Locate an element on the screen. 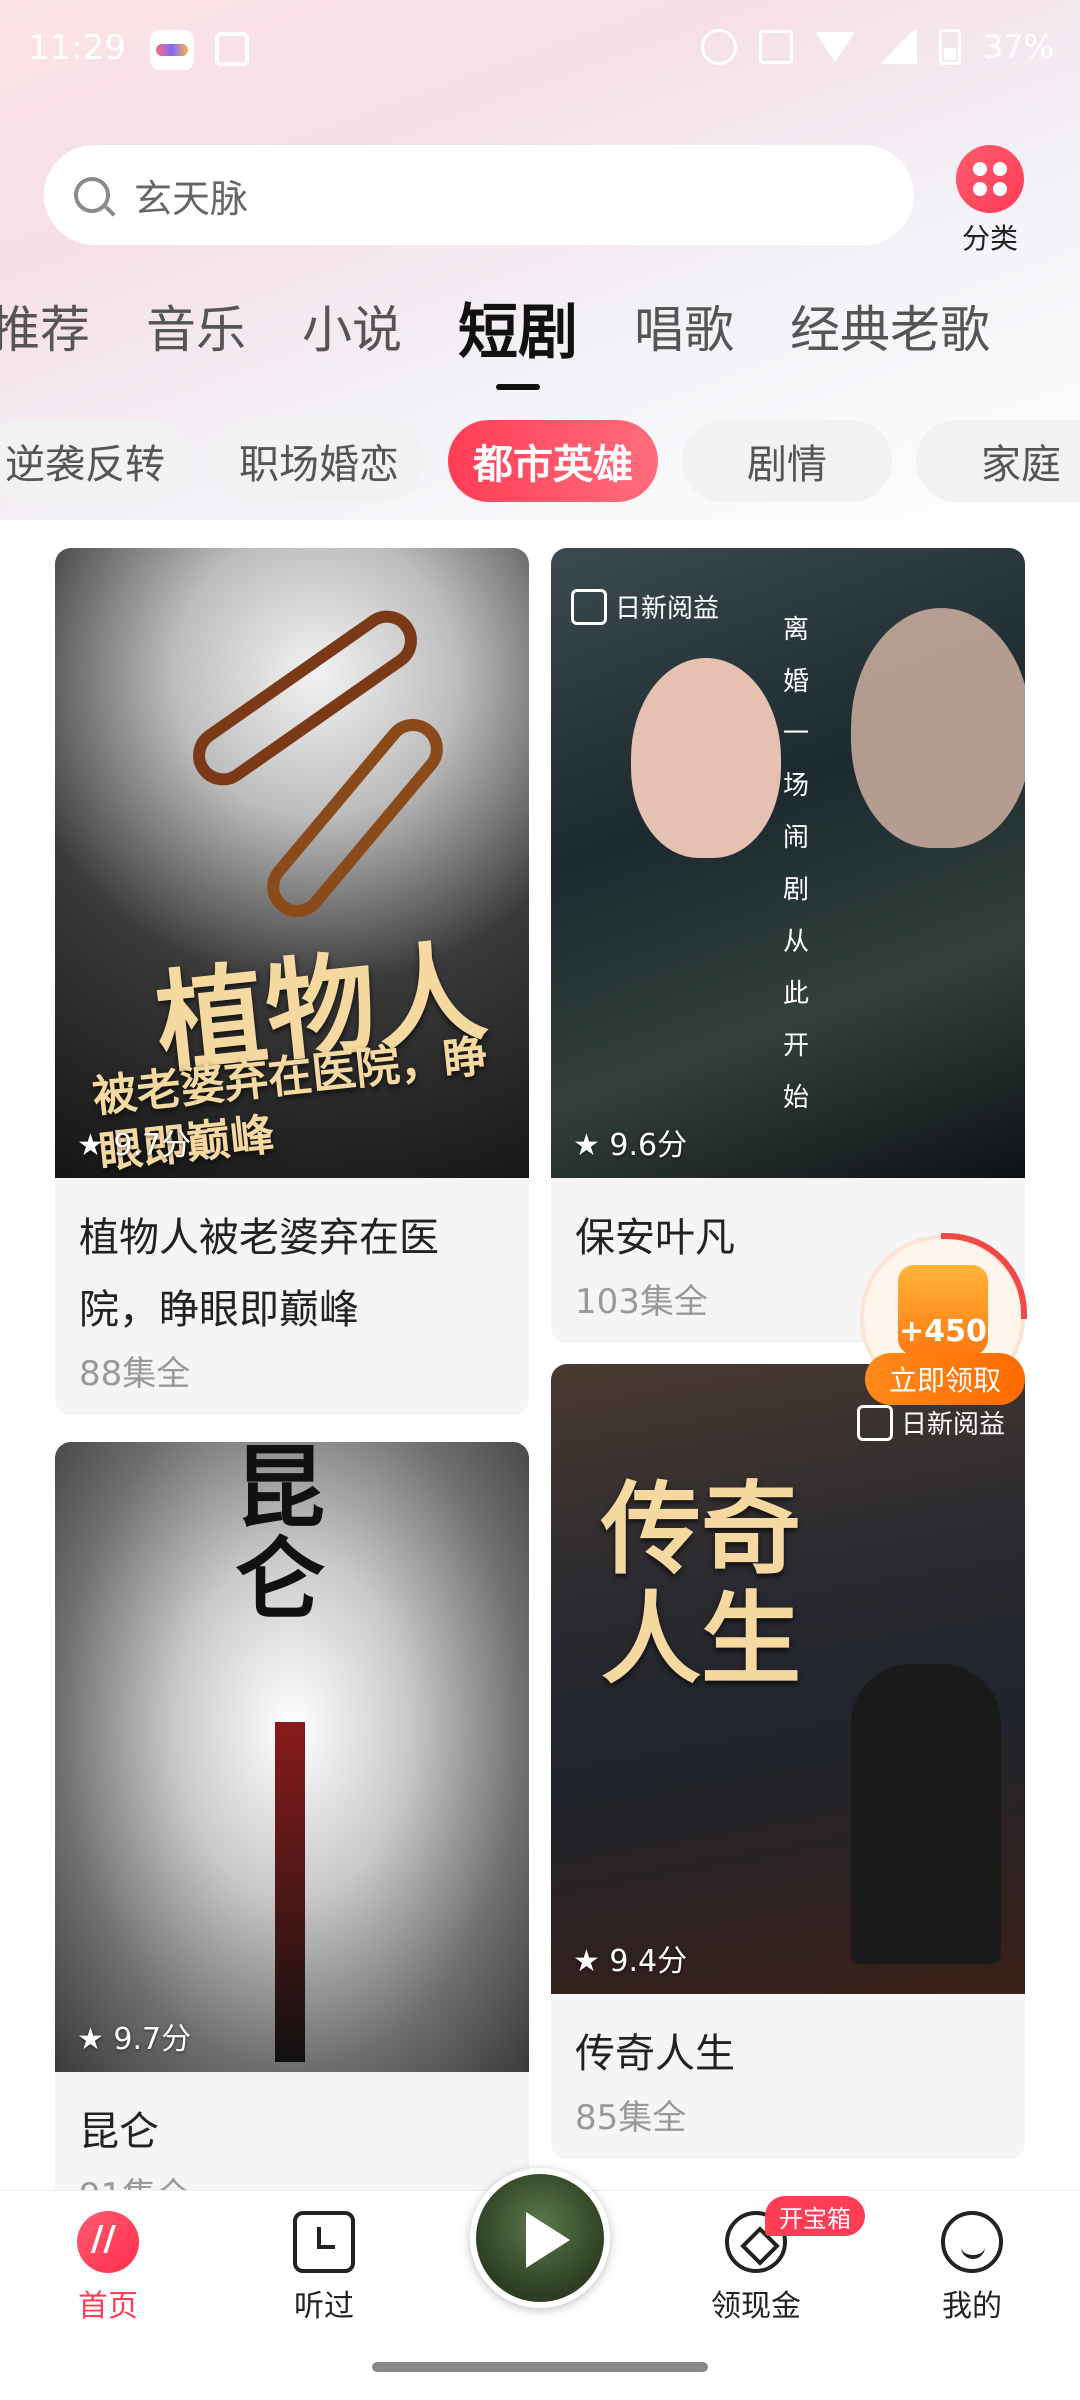  chip-family: 家庭 is located at coordinates (998, 461).